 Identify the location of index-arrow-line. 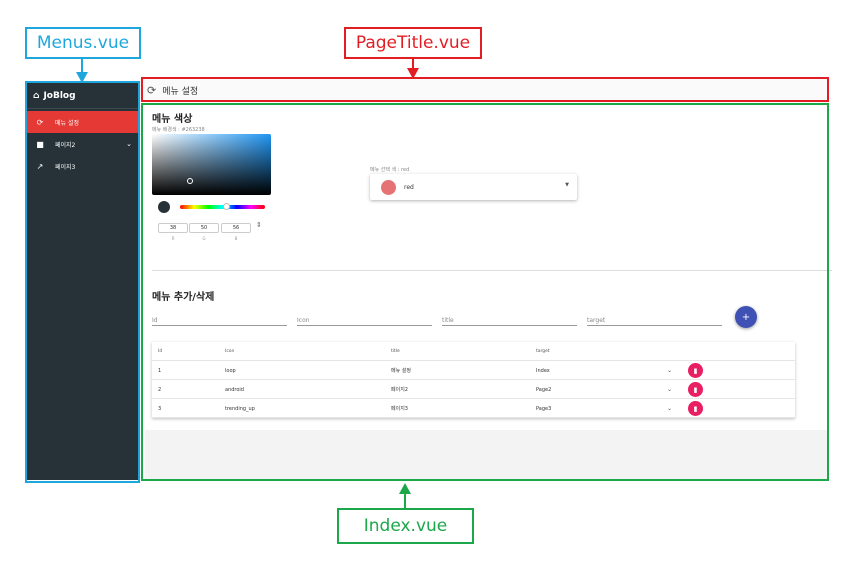
(405, 501).